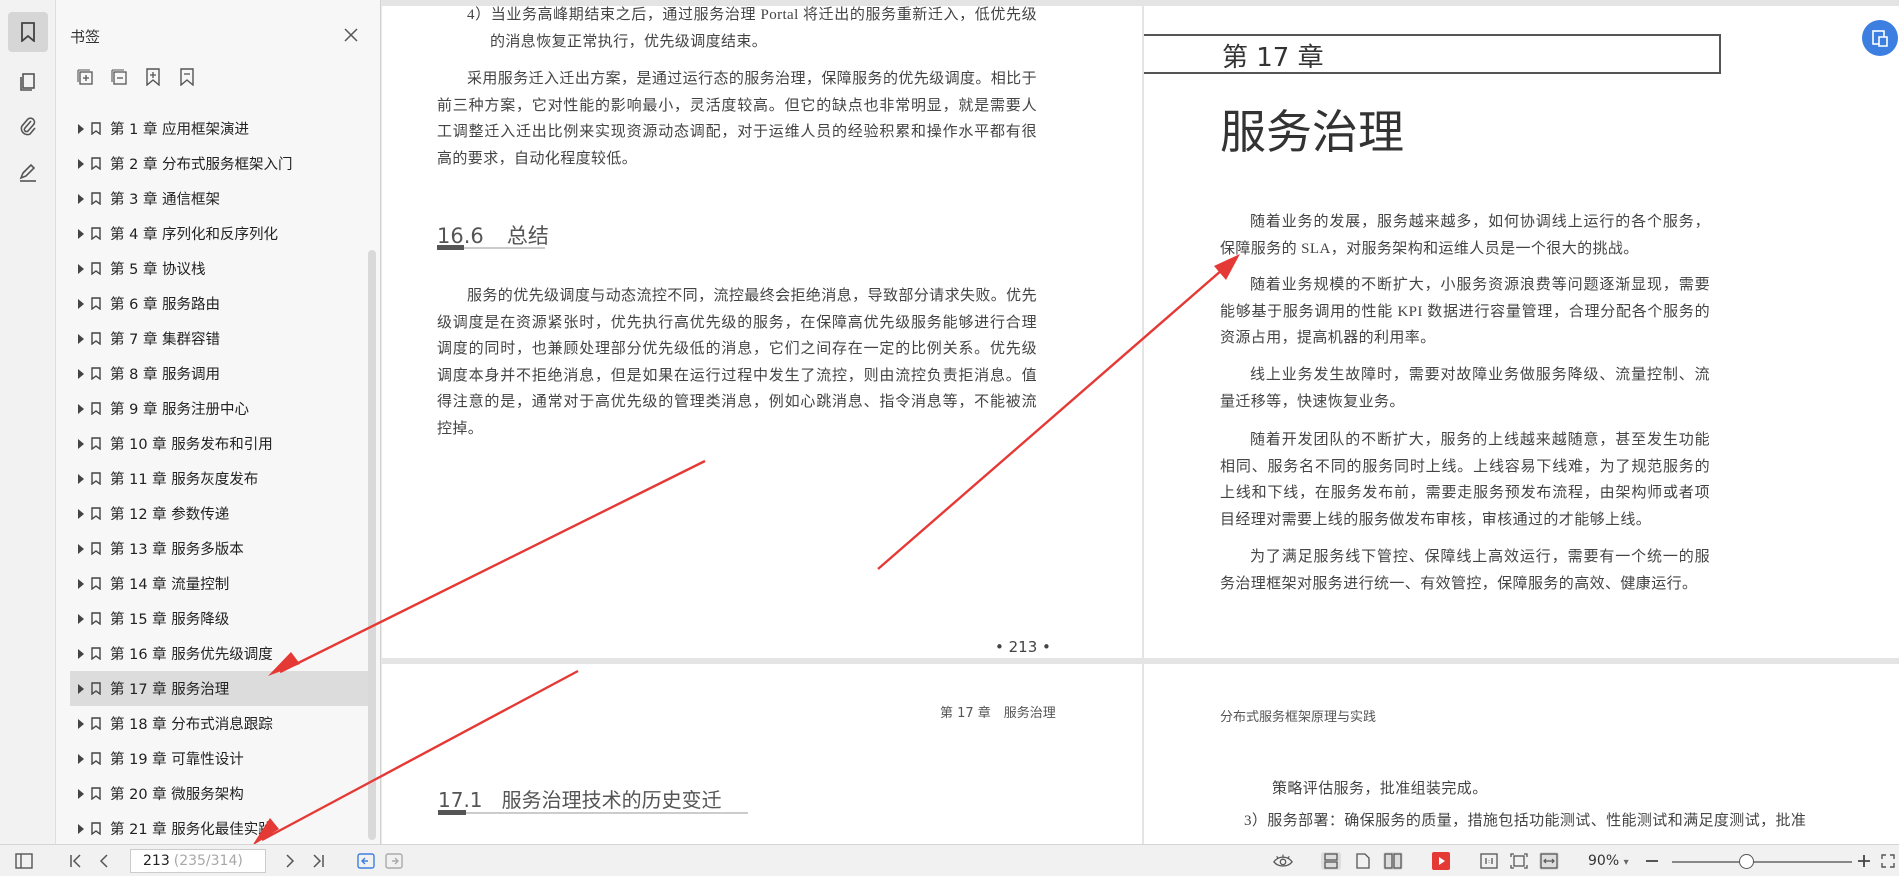 The image size is (1899, 876). I want to click on bookmark-label: 第 21 章 服务化最佳实践, so click(191, 830).